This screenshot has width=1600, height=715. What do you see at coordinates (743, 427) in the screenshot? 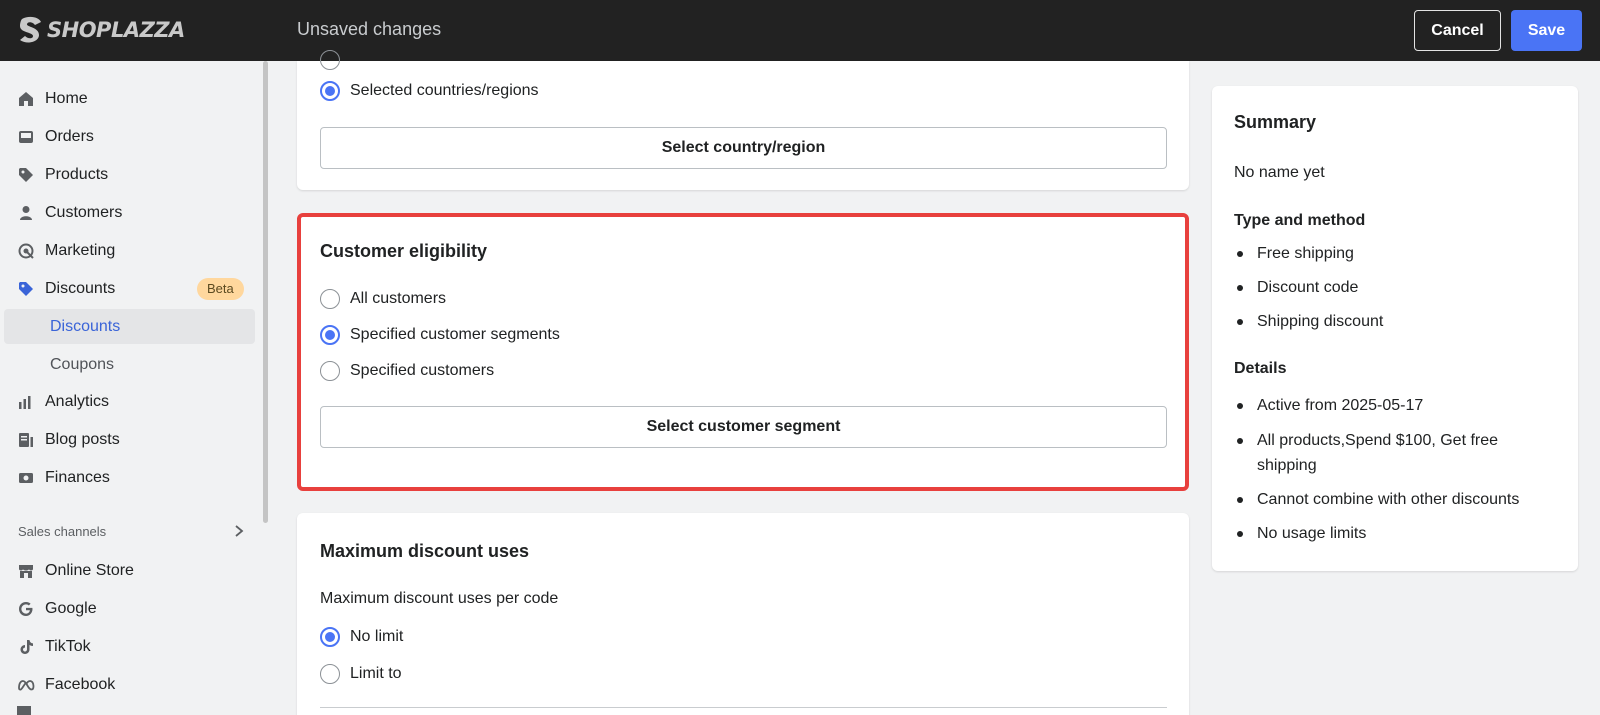
I see `select-customer-segment-button: Select customer segment` at bounding box center [743, 427].